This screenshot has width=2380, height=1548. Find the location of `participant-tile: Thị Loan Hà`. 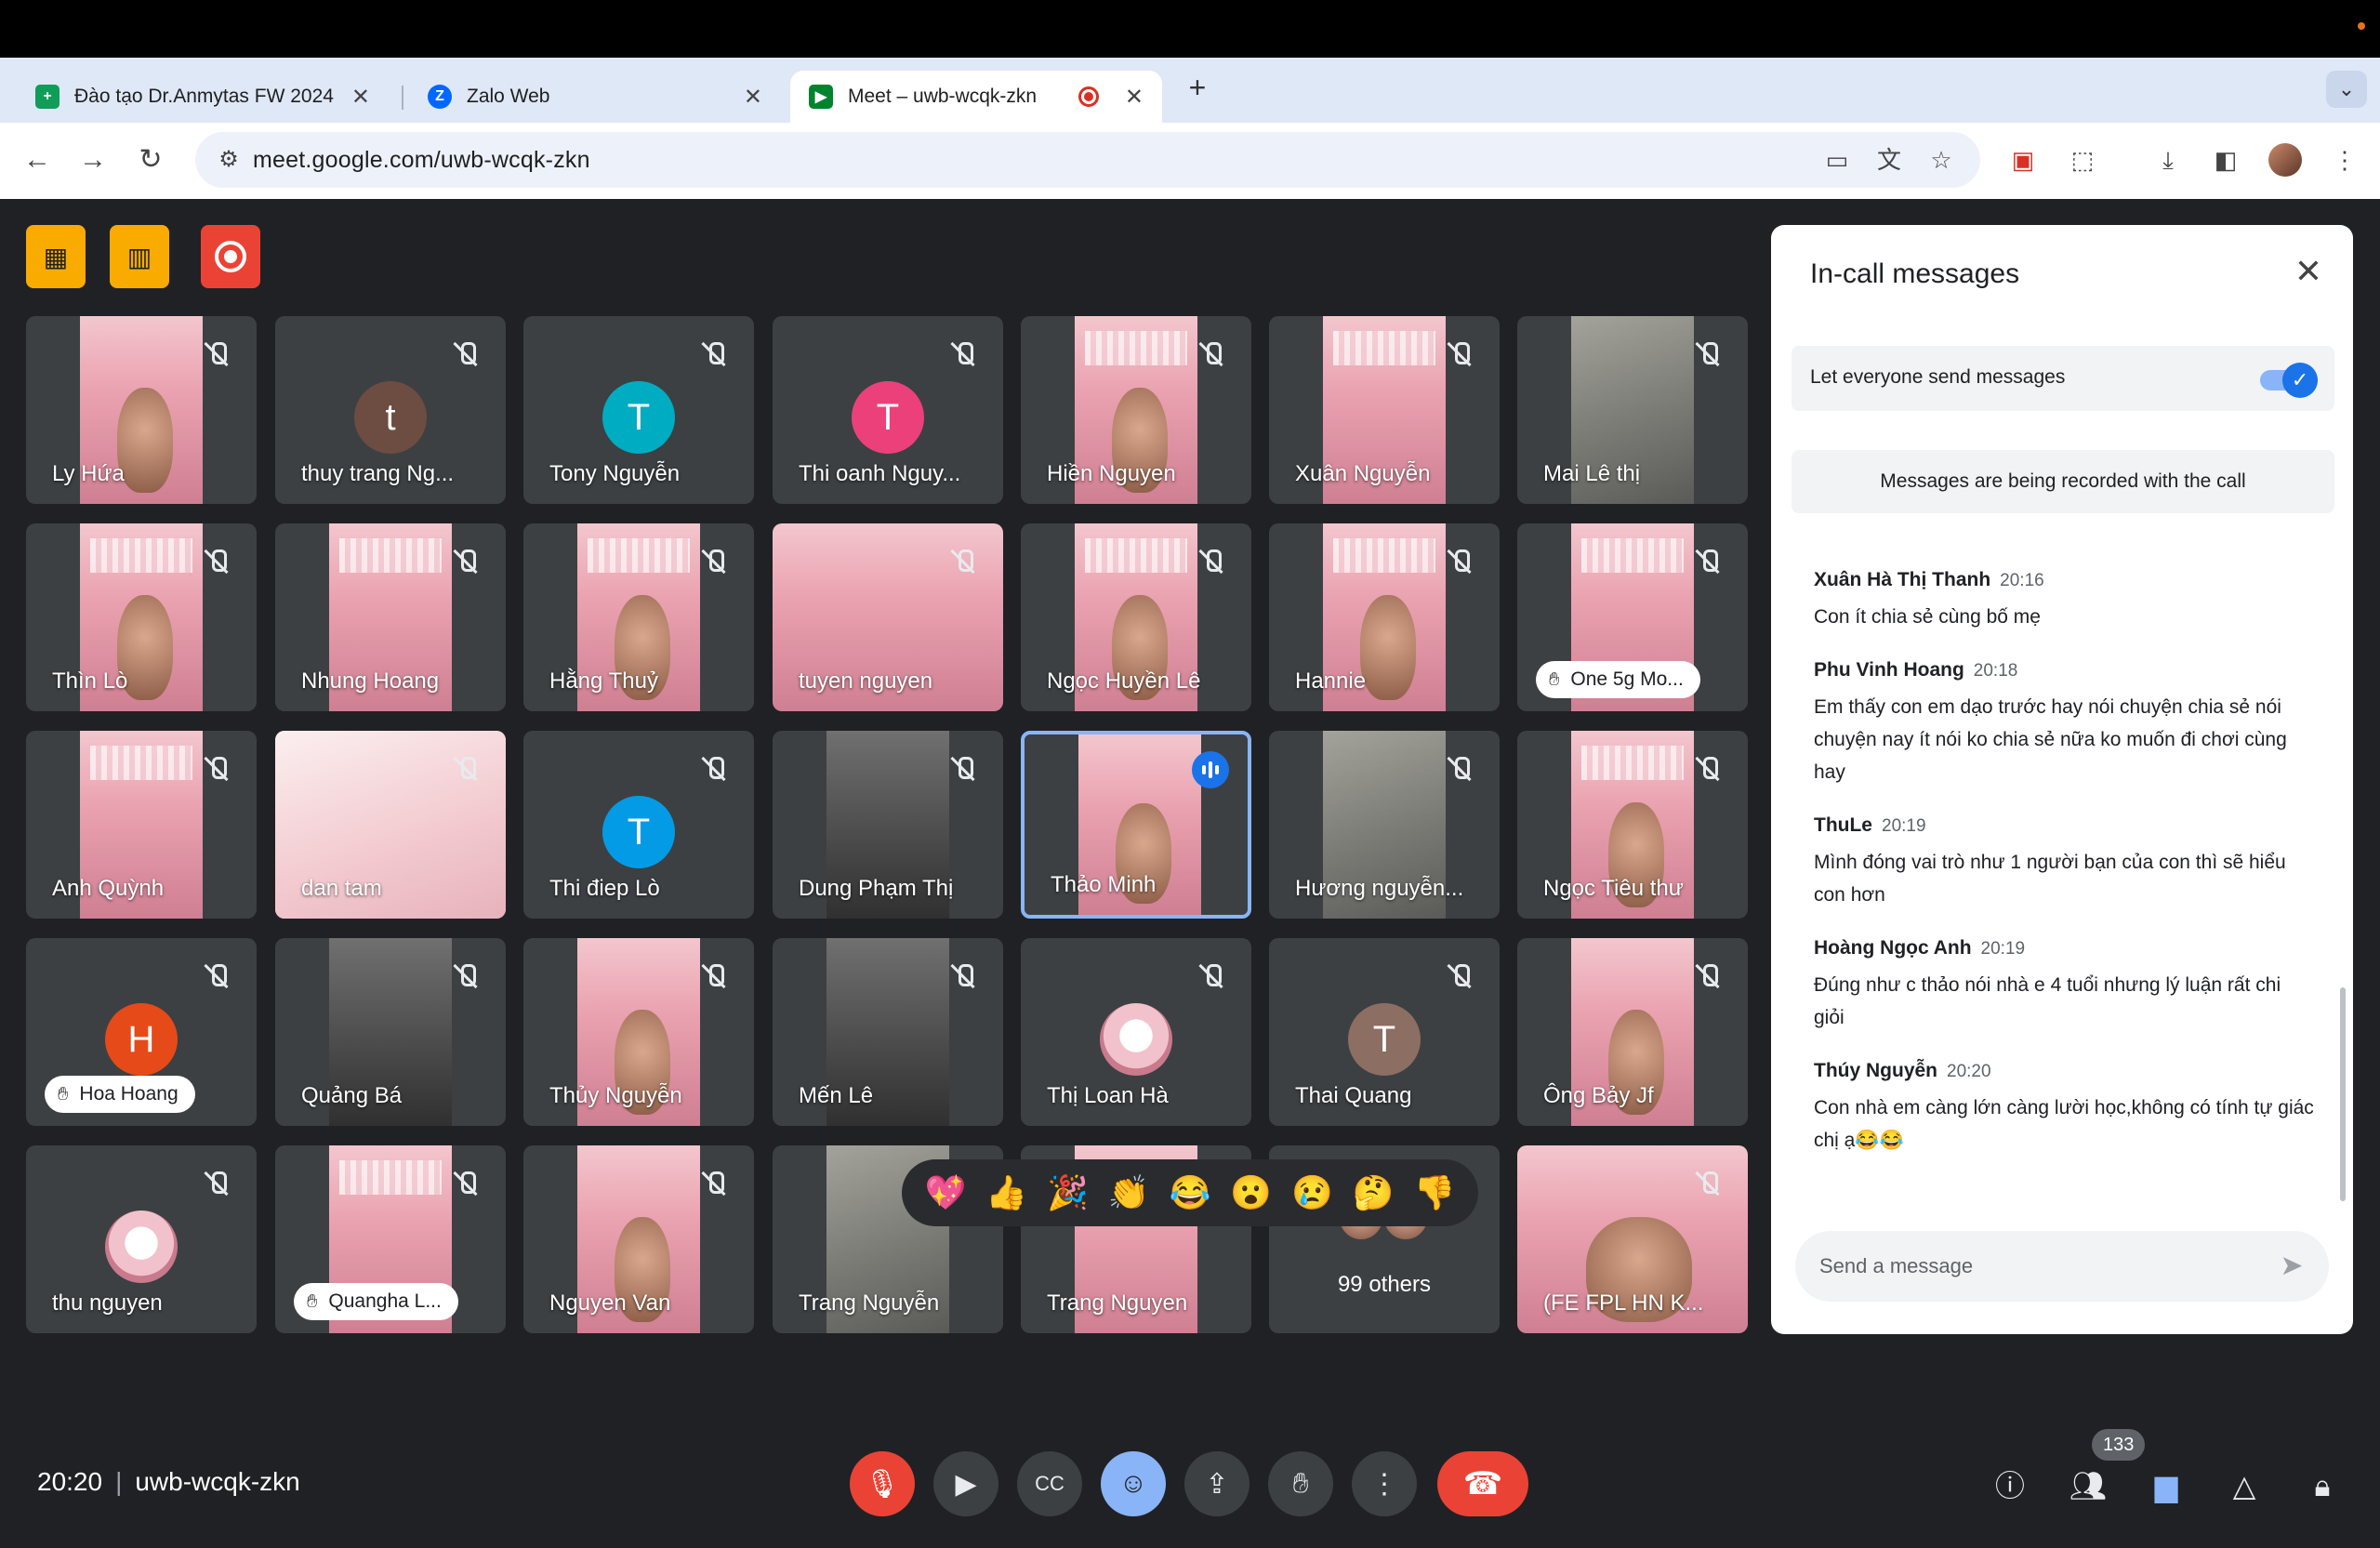

participant-tile: Thị Loan Hà is located at coordinates (1136, 1032).